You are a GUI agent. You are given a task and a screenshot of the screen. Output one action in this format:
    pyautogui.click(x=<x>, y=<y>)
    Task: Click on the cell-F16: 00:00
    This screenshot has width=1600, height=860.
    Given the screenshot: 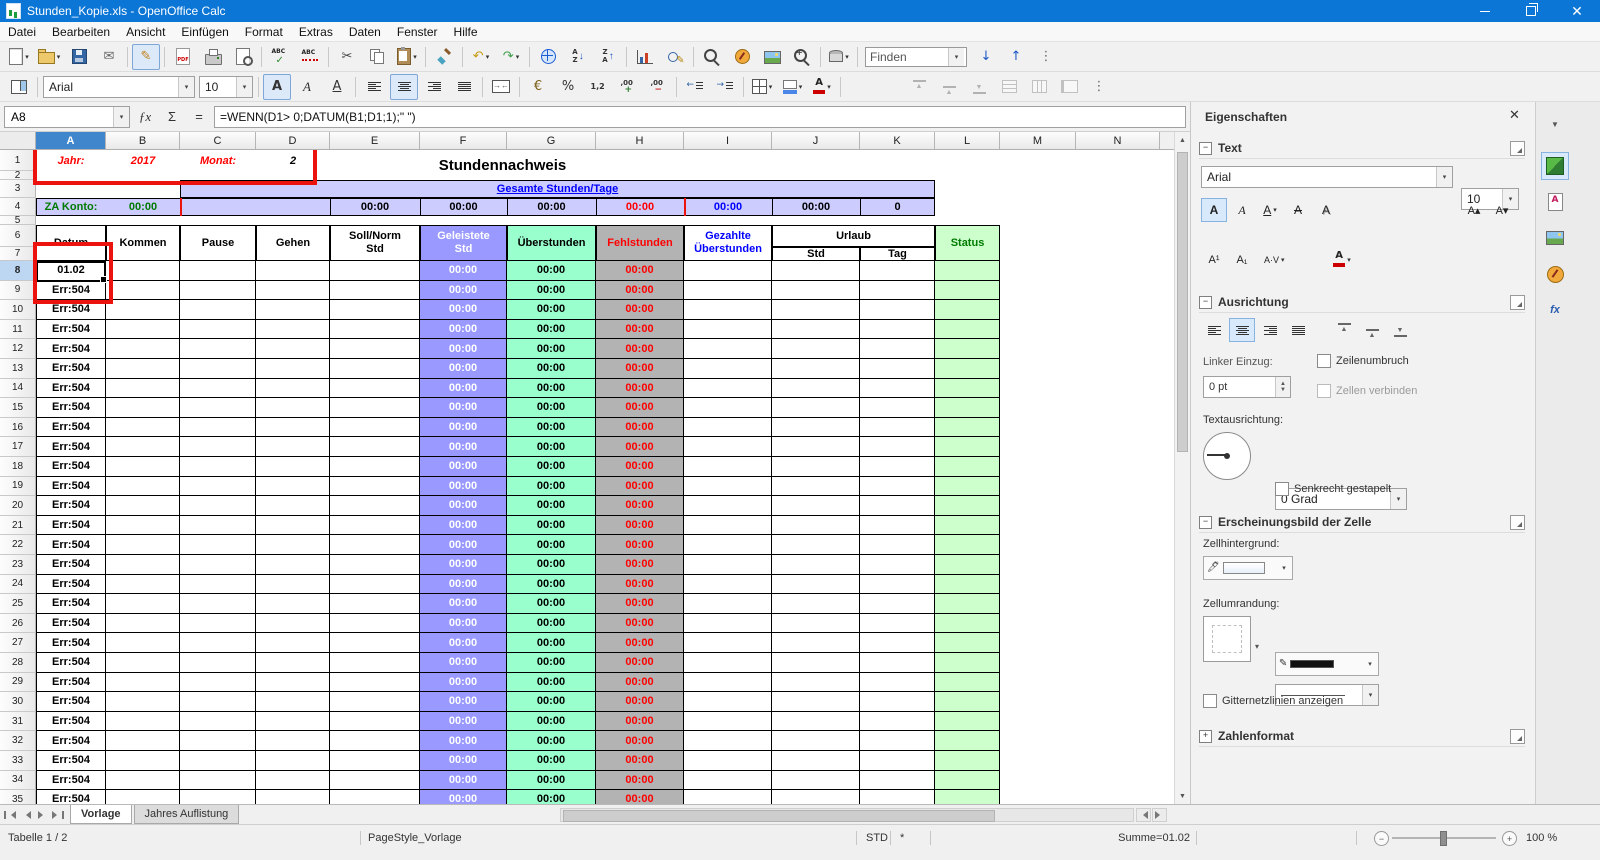 What is the action you would take?
    pyautogui.click(x=463, y=427)
    